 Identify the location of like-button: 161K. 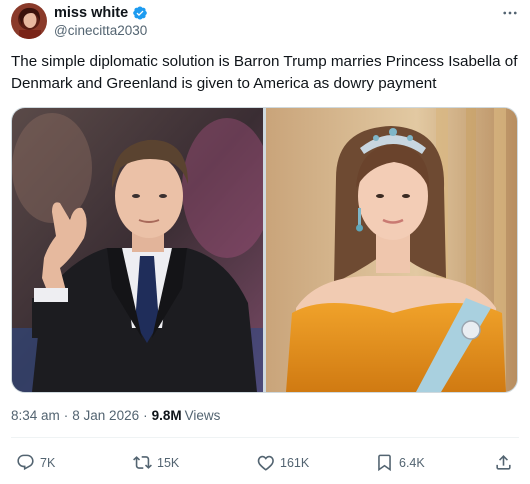
(282, 462).